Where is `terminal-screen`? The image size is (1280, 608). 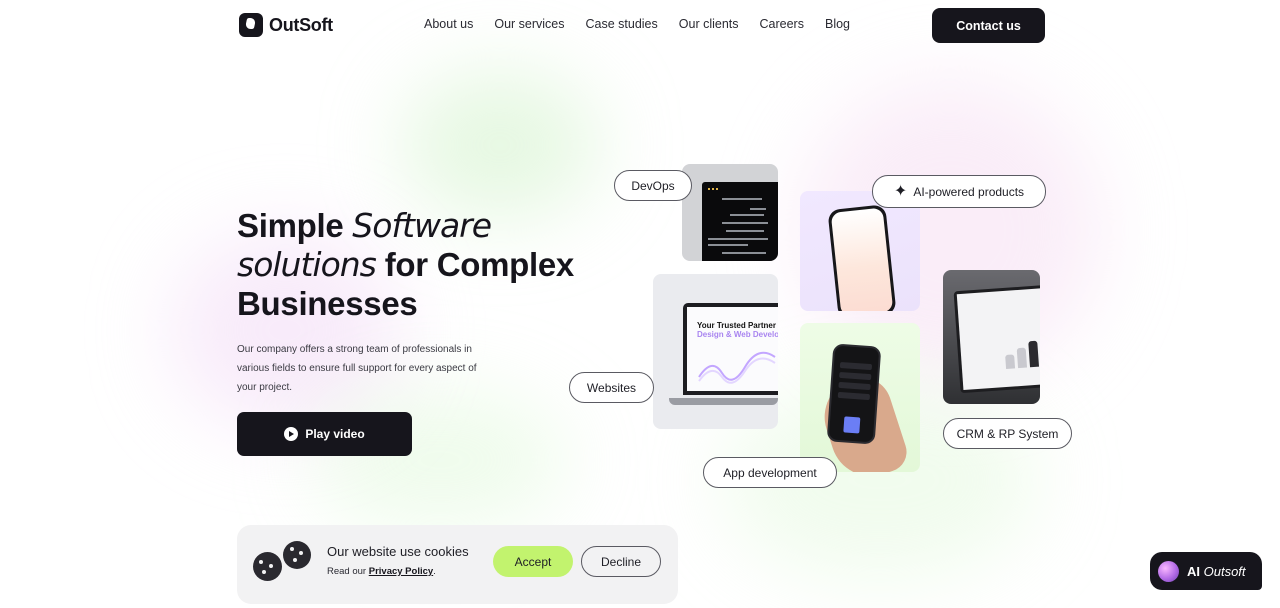
terminal-screen is located at coordinates (740, 221).